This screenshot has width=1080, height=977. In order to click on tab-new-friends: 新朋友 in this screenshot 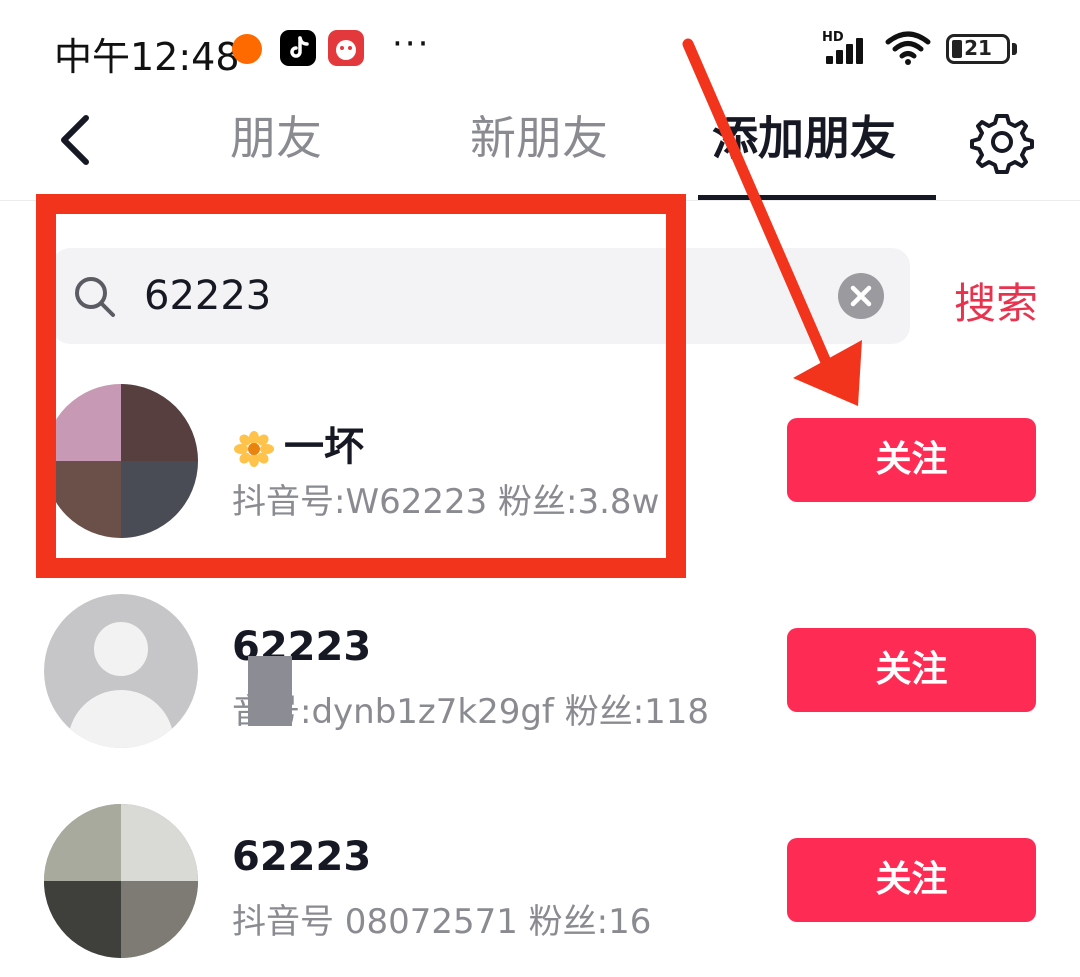, I will do `click(539, 138)`.